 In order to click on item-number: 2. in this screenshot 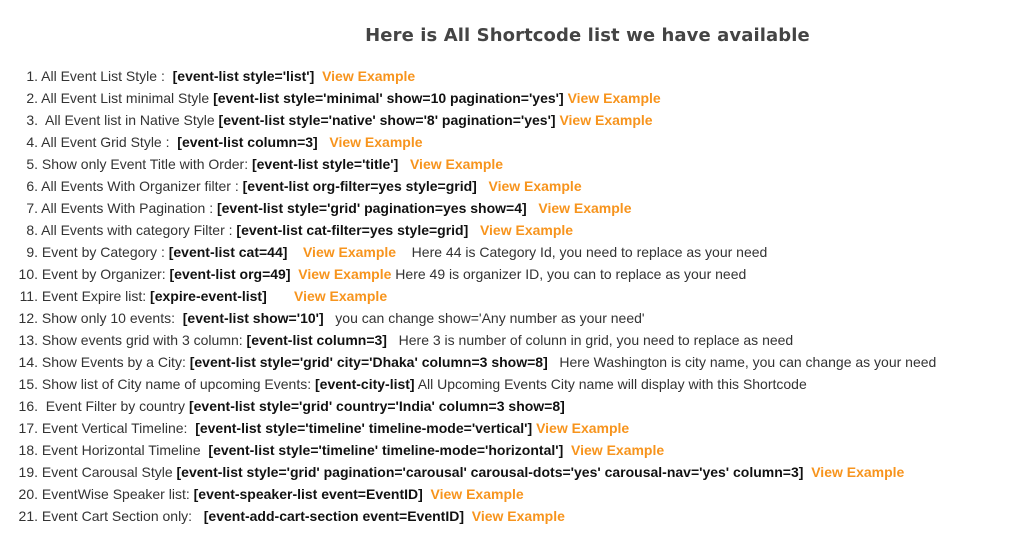, I will do `click(32, 98)`.